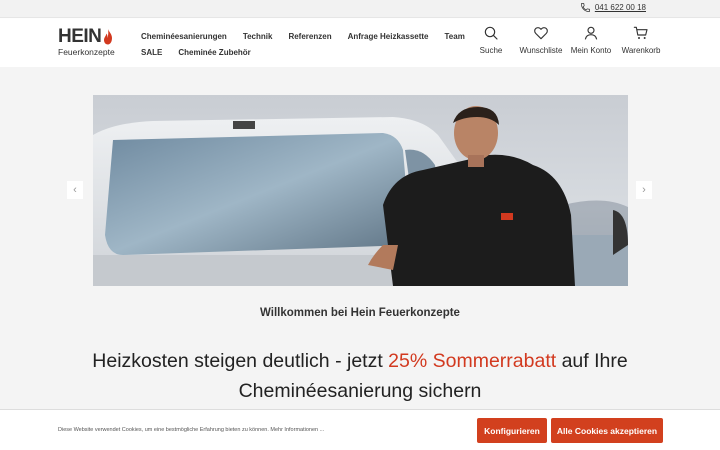 This screenshot has width=720, height=450. I want to click on heart-icon, so click(541, 33).